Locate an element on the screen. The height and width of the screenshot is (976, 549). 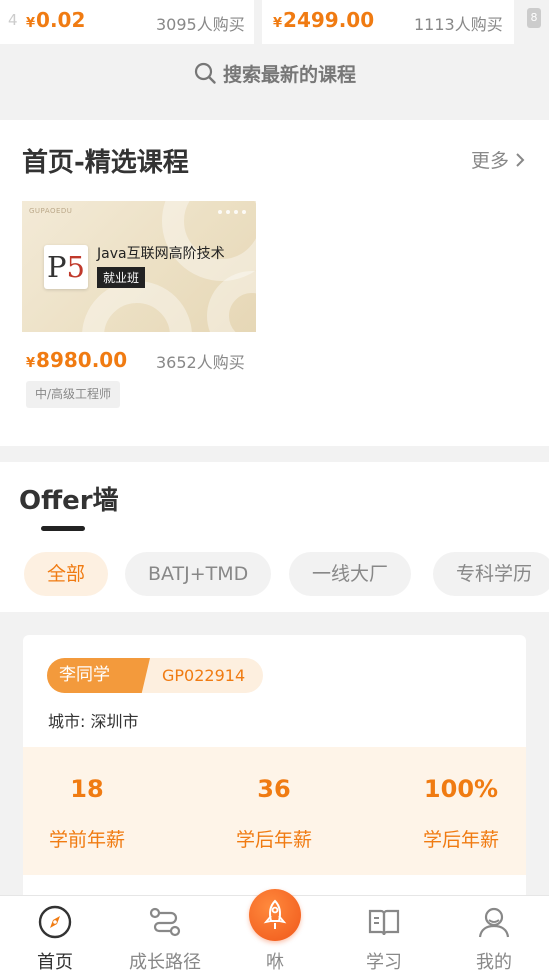
course-buyers: 3652人购买 is located at coordinates (200, 362).